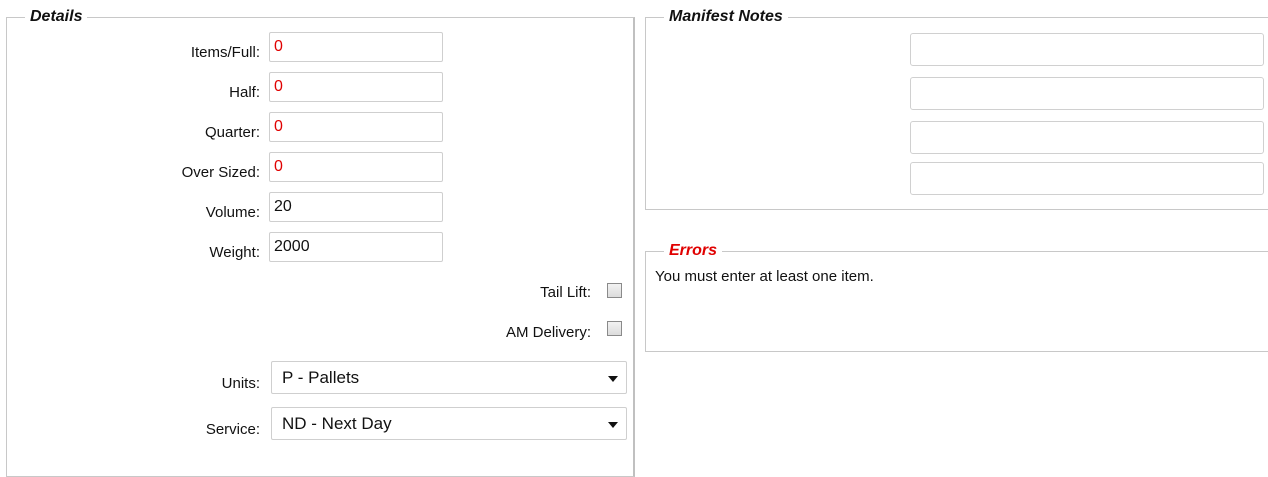 The image size is (1268, 477). Describe the element at coordinates (232, 212) in the screenshot. I see `volume-label: Volume:` at that location.